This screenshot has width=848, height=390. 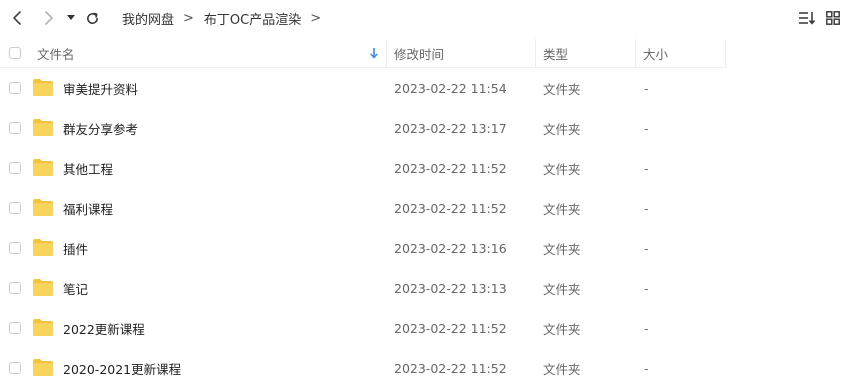 What do you see at coordinates (450, 288) in the screenshot?
I see `file-modified: 2023-02-22 13:13` at bounding box center [450, 288].